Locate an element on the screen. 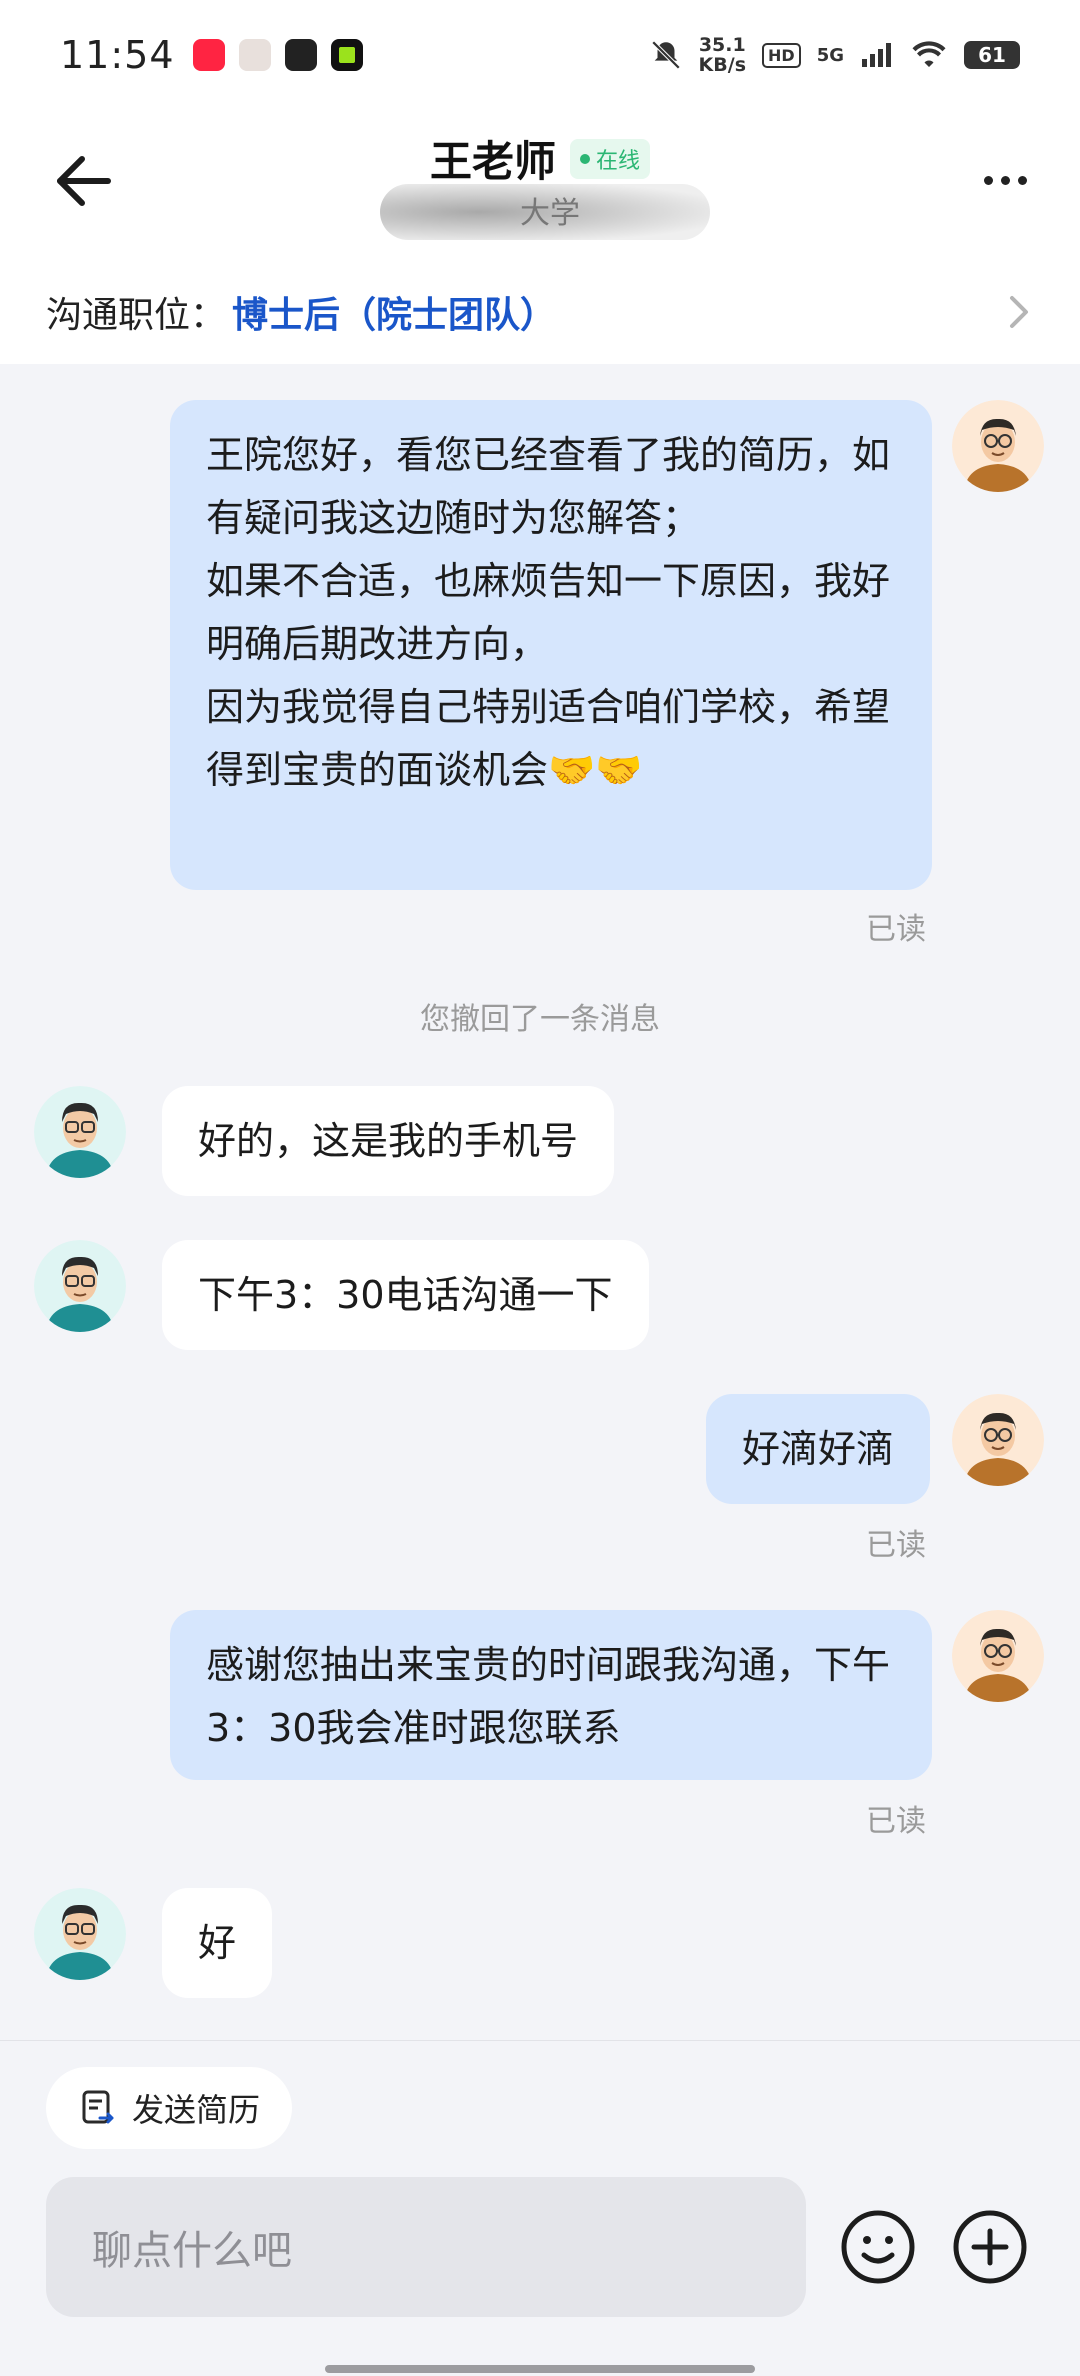  online-status-badge: 在线 is located at coordinates (610, 158).